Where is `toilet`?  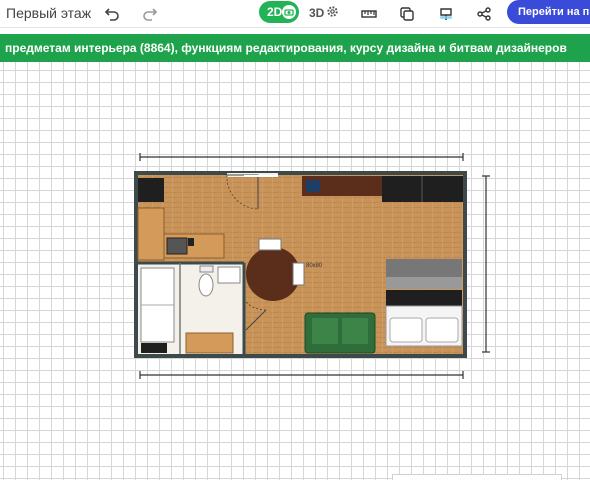
toilet is located at coordinates (206, 285).